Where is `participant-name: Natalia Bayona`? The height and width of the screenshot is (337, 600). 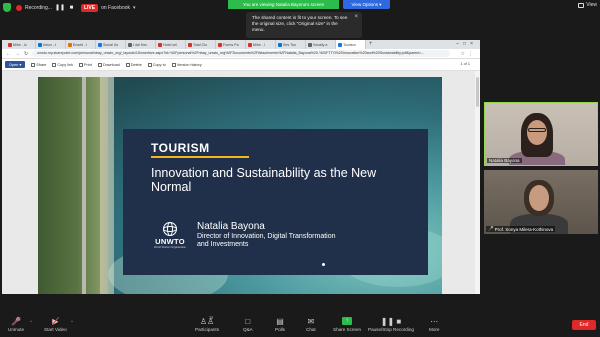
participant-name: Natalia Bayona is located at coordinates (504, 160).